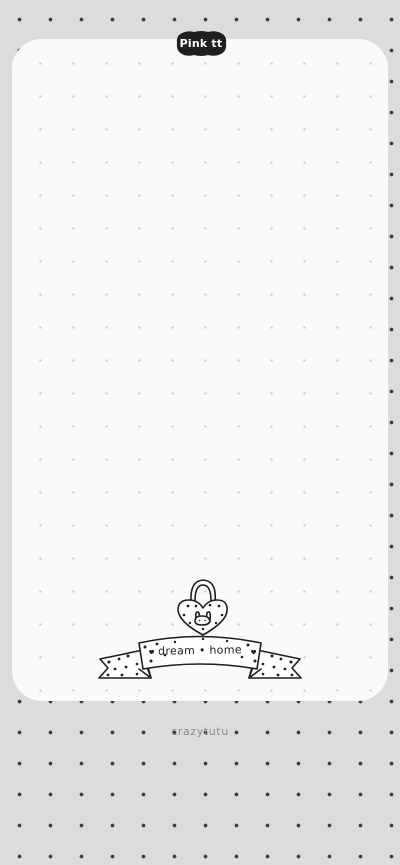 This screenshot has height=865, width=400. I want to click on author-credit: crazytutu, so click(200, 731).